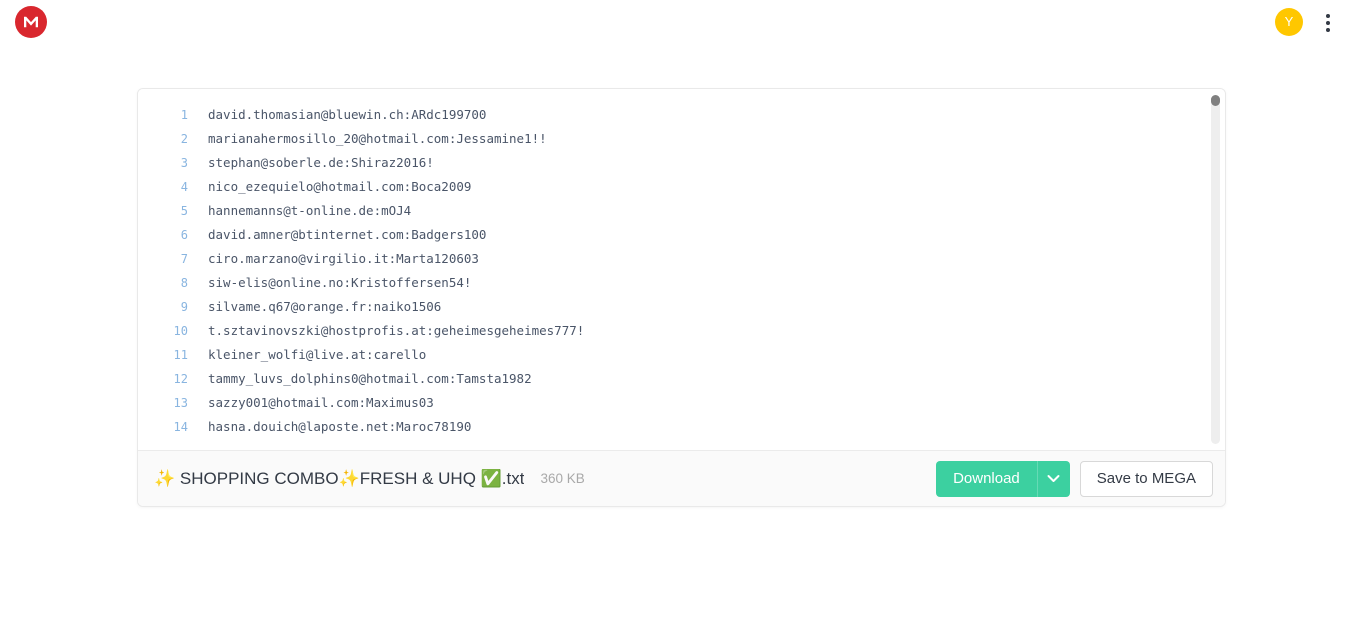 This screenshot has width=1360, height=627. Describe the element at coordinates (681, 115) in the screenshot. I see `code-line: 1 david.thomasian@bluewin.ch:ARdc199700` at that location.